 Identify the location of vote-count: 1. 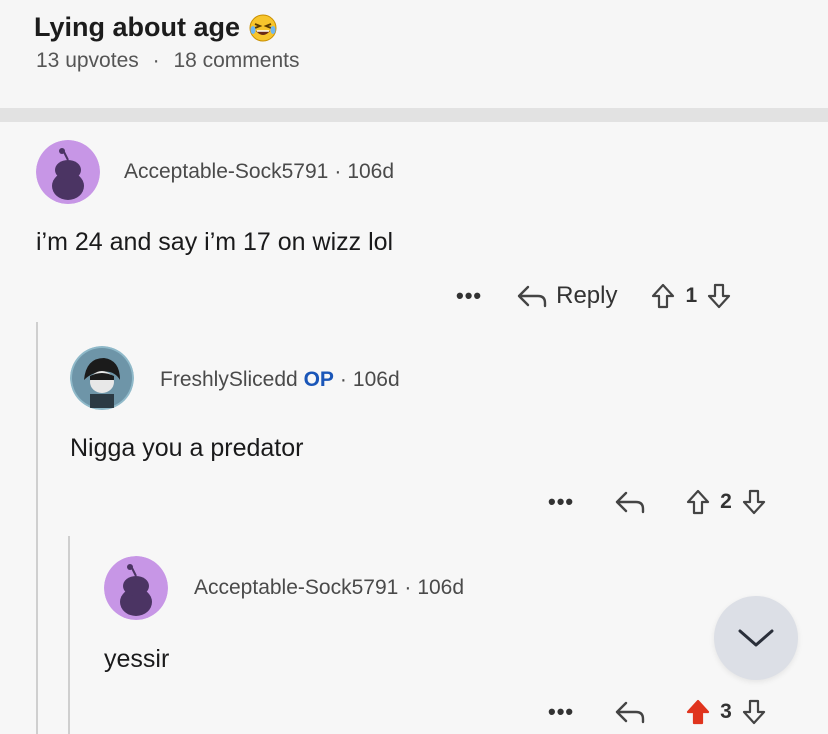
(691, 295).